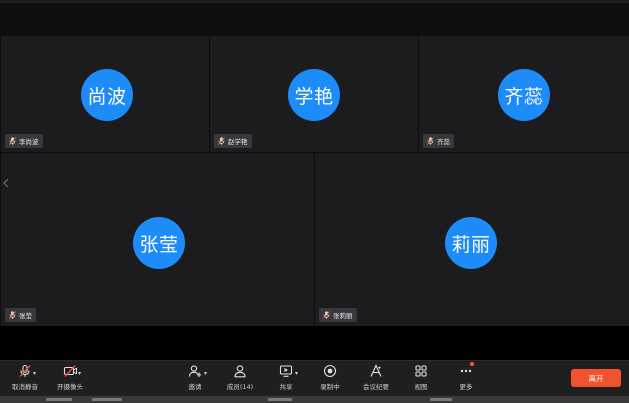  I want to click on avatar: 尚波, so click(107, 95).